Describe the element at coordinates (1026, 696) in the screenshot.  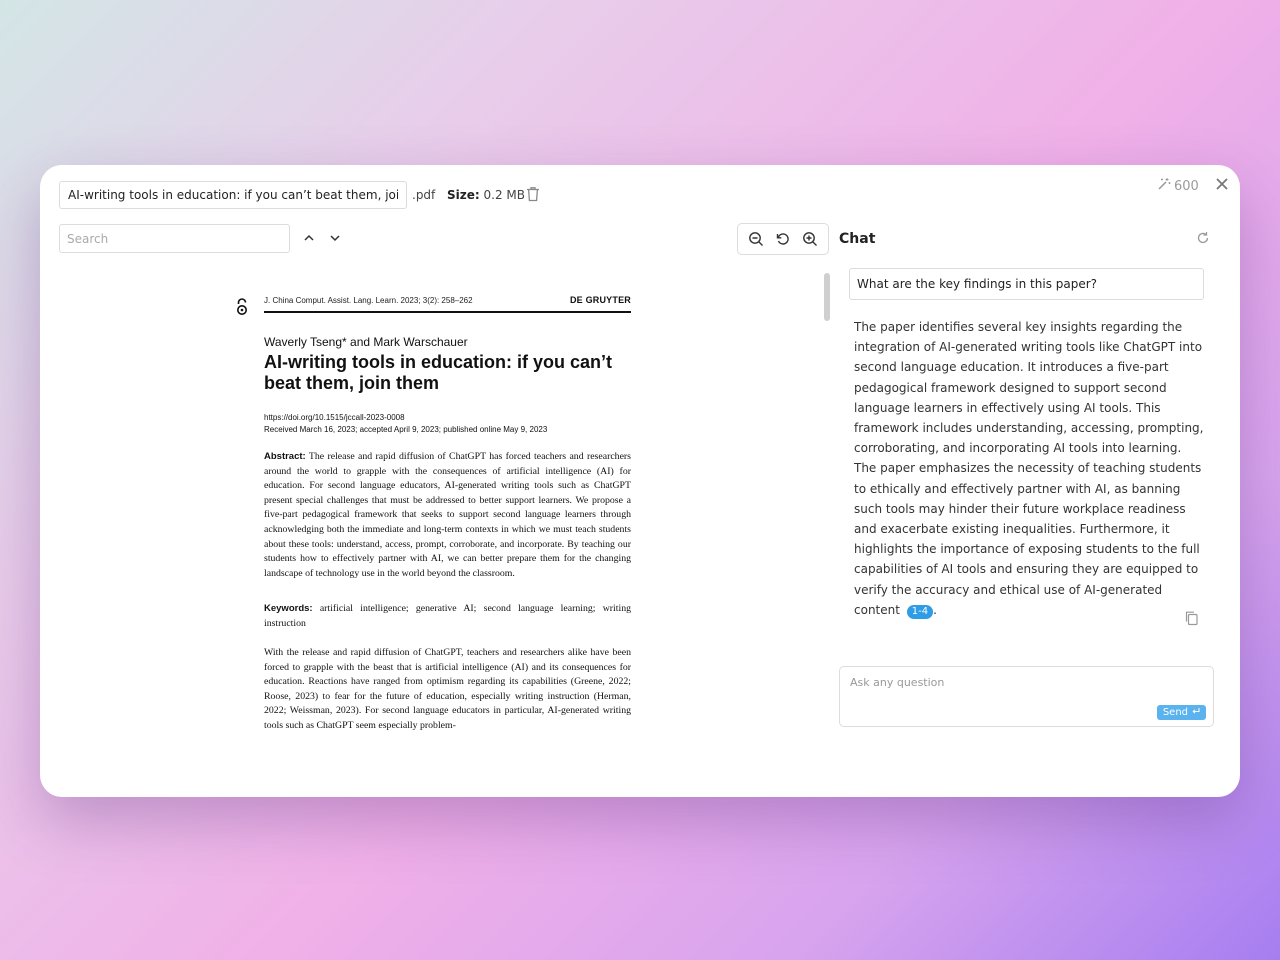
I see `chat-input-box: Send` at that location.